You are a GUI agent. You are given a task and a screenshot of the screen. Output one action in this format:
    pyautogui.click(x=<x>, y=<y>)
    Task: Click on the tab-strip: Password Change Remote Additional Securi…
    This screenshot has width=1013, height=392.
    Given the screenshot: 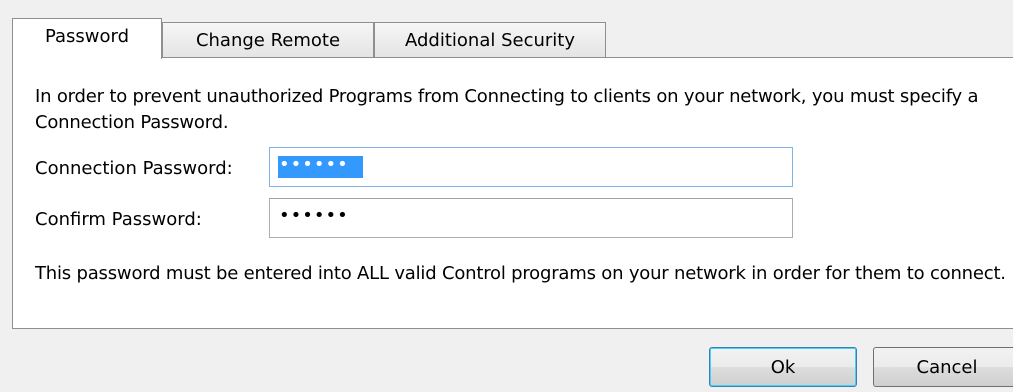 What is the action you would take?
    pyautogui.click(x=512, y=38)
    